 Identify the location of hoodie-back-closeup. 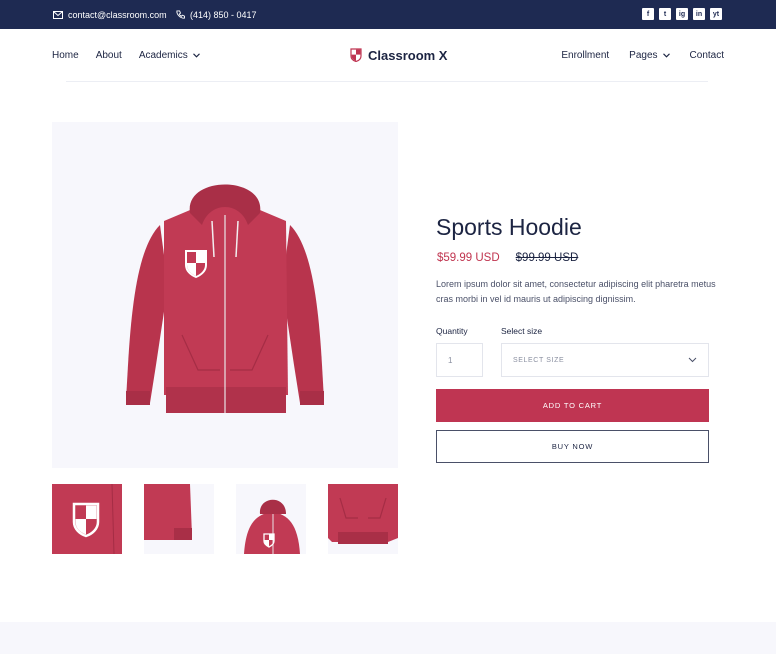
(271, 519).